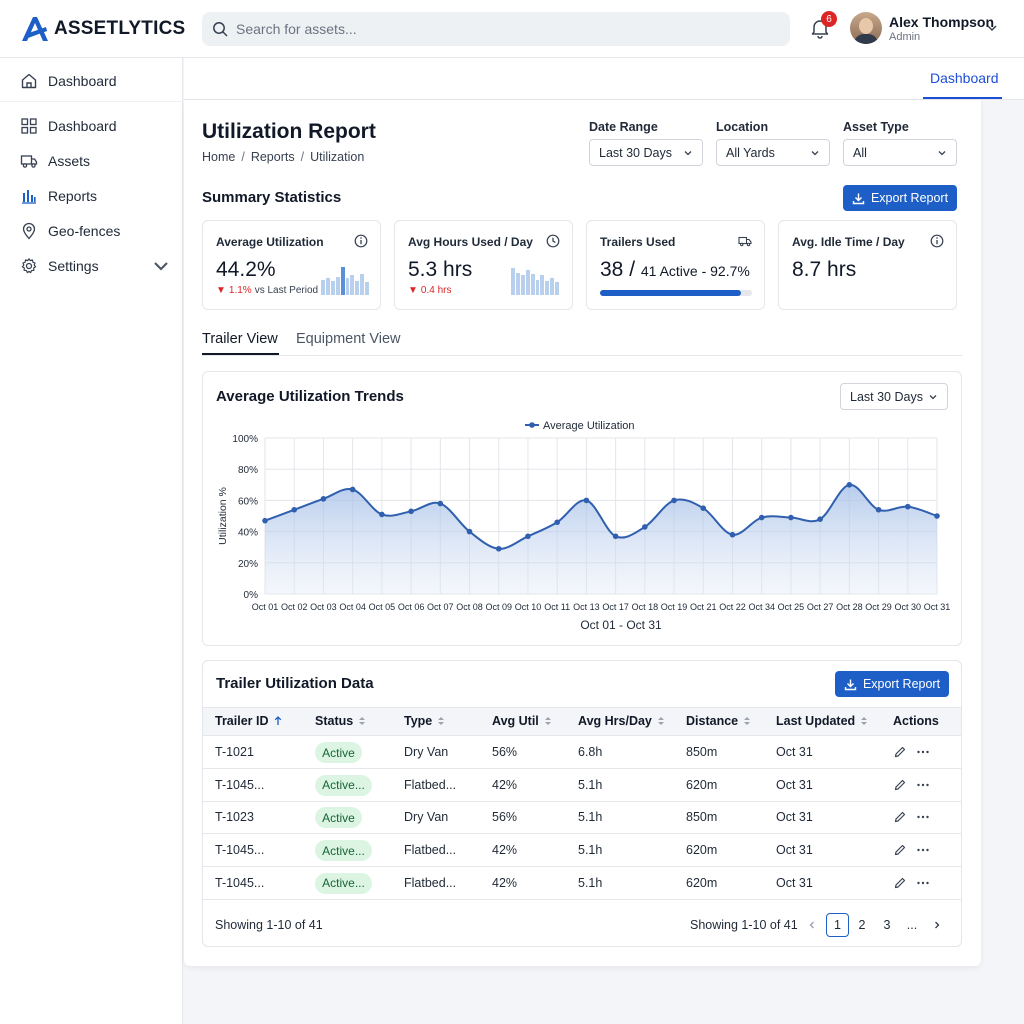 The image size is (1024, 1024). I want to click on logo-icon, so click(35, 29).